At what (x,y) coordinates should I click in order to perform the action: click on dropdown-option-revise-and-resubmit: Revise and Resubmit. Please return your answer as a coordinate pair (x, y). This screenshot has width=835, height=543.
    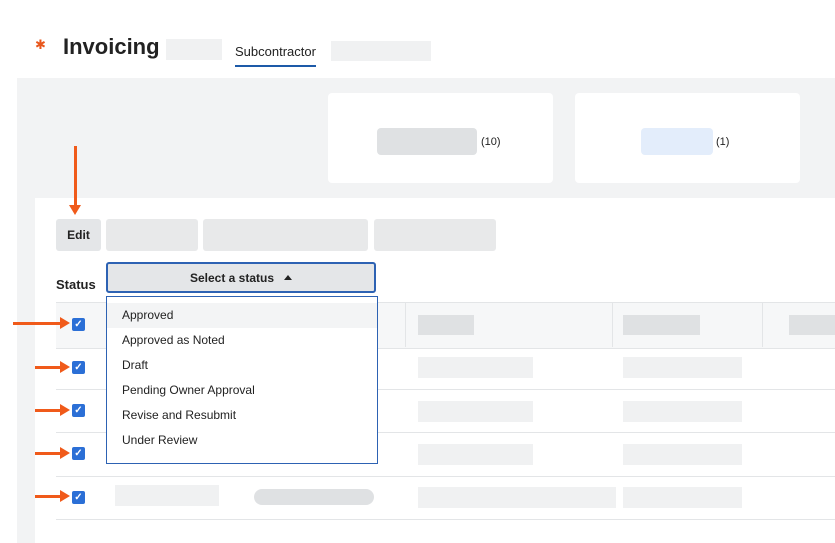
    Looking at the image, I should click on (242, 415).